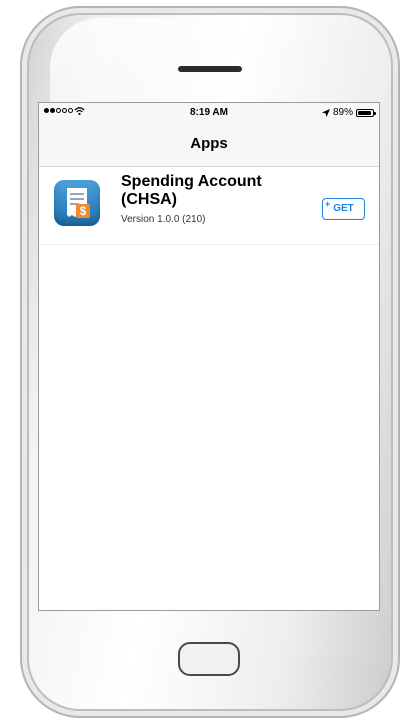 This screenshot has height=721, width=400. Describe the element at coordinates (366, 112) in the screenshot. I see `battery-icon` at that location.